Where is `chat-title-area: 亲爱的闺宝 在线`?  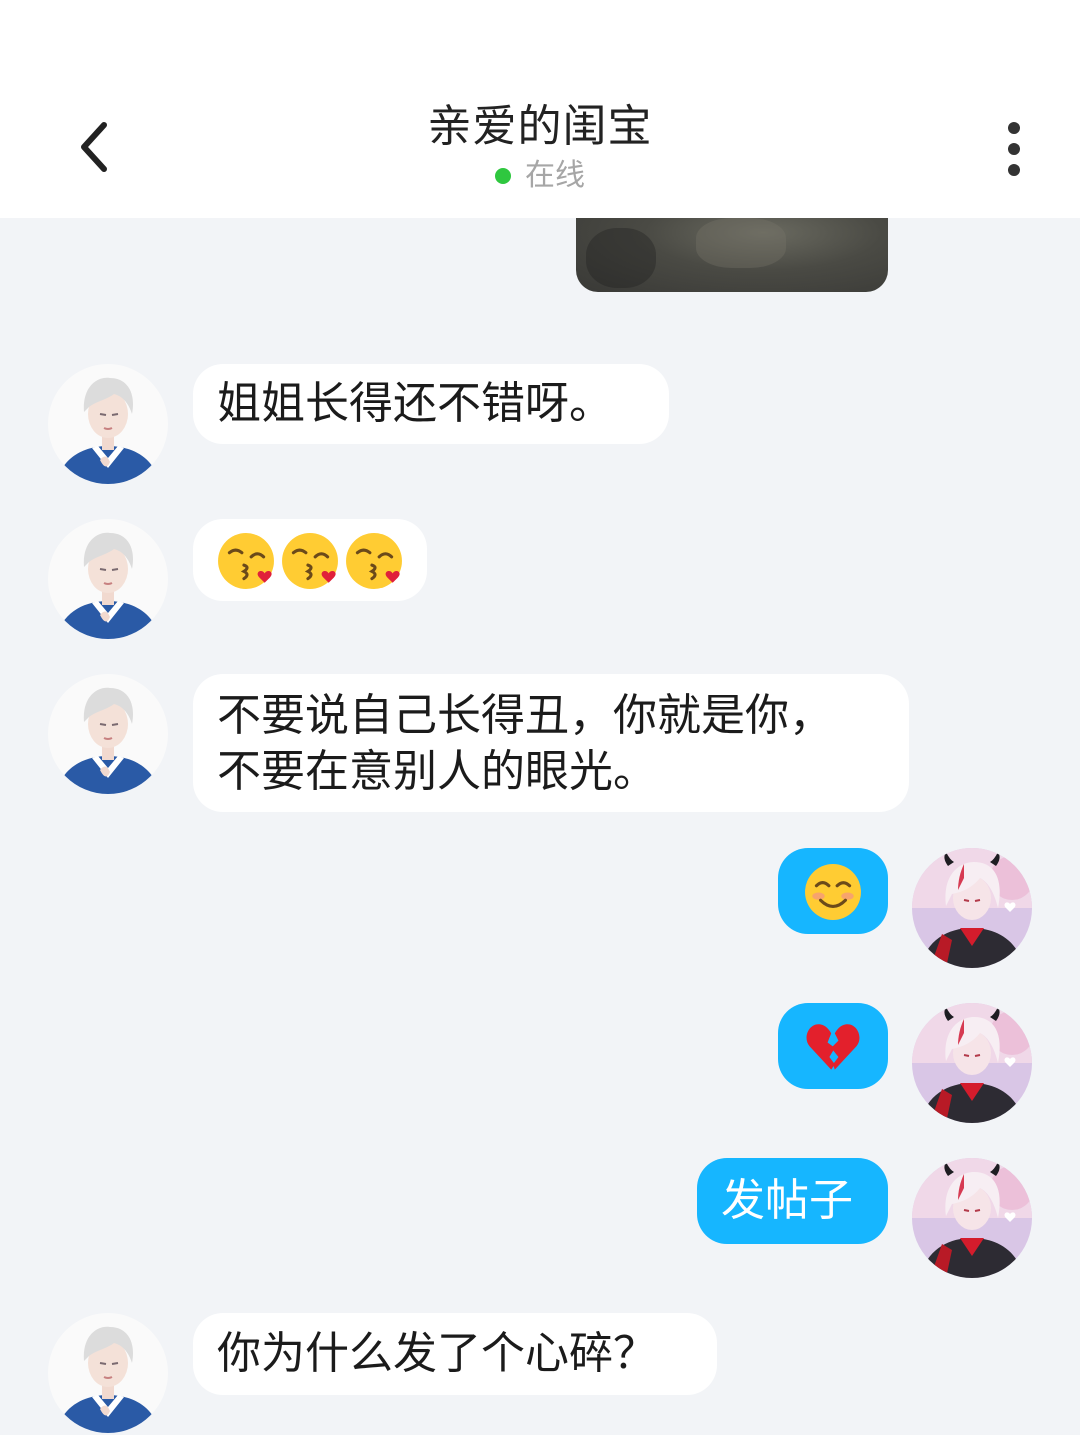
chat-title-area: 亲爱的闺宝 在线 is located at coordinates (540, 147).